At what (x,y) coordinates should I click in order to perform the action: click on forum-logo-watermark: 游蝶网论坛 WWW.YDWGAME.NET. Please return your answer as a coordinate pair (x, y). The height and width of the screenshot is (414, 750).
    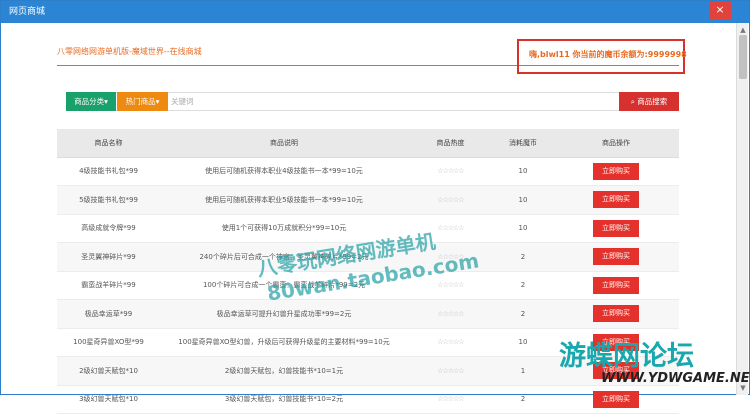
    Looking at the image, I should click on (654, 363).